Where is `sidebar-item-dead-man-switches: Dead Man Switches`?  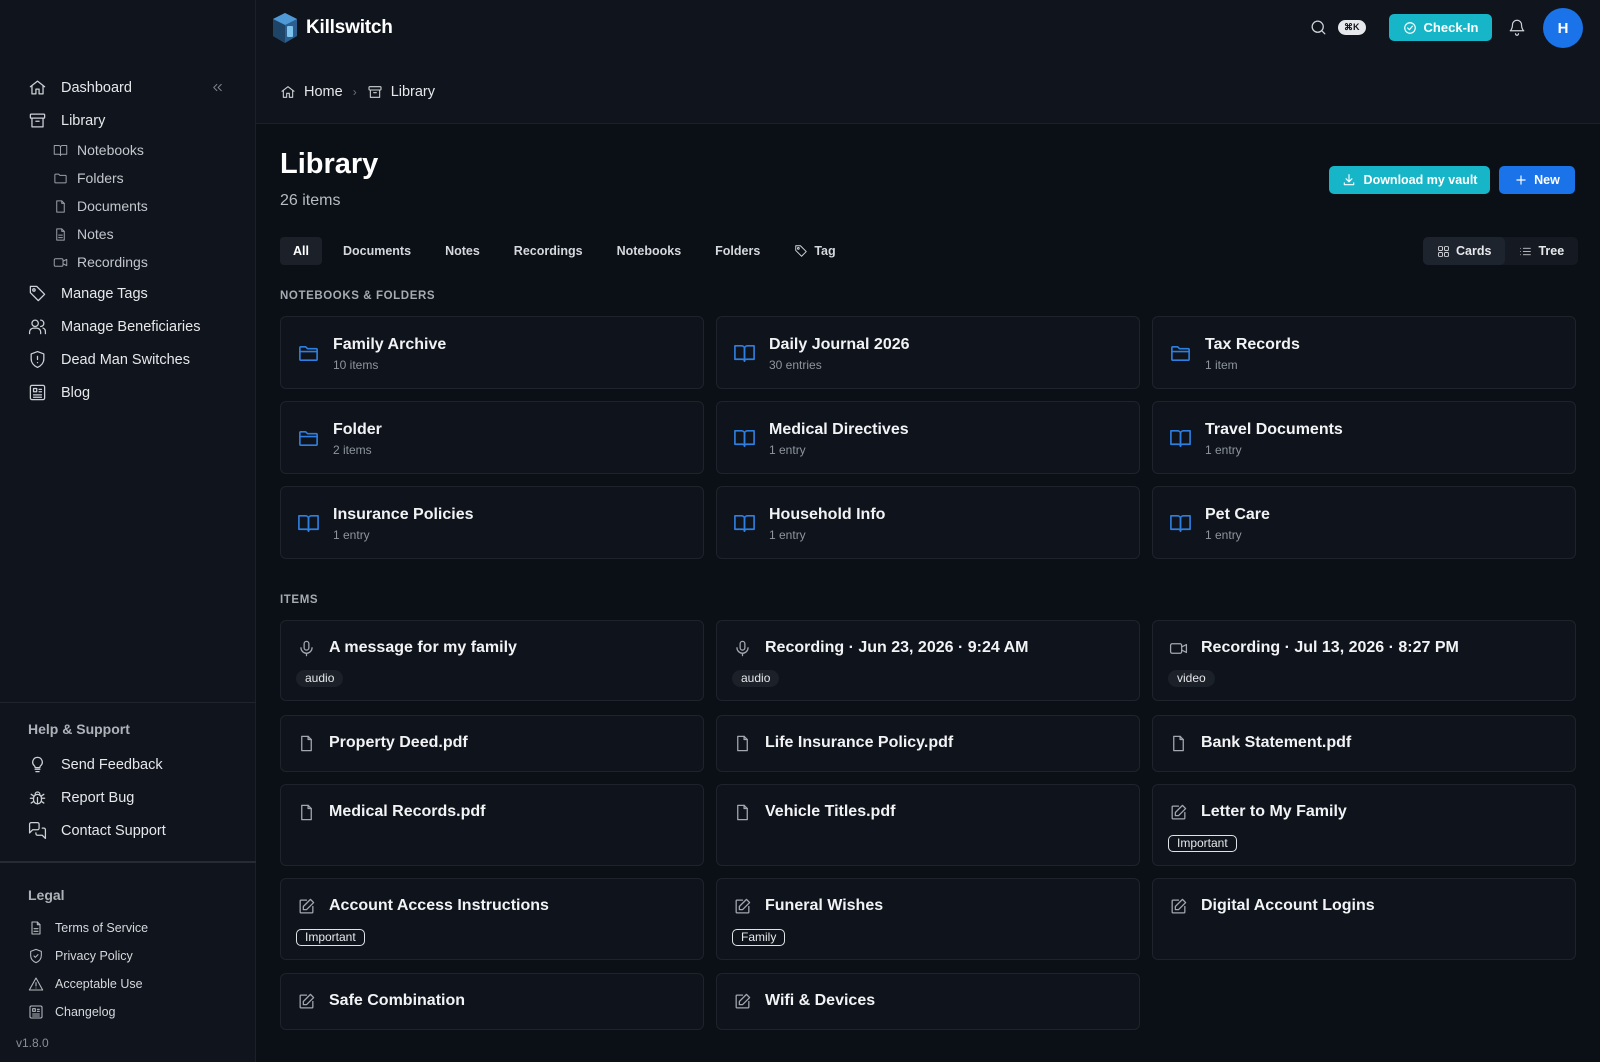
sidebar-item-dead-man-switches: Dead Man Switches is located at coordinates (109, 359).